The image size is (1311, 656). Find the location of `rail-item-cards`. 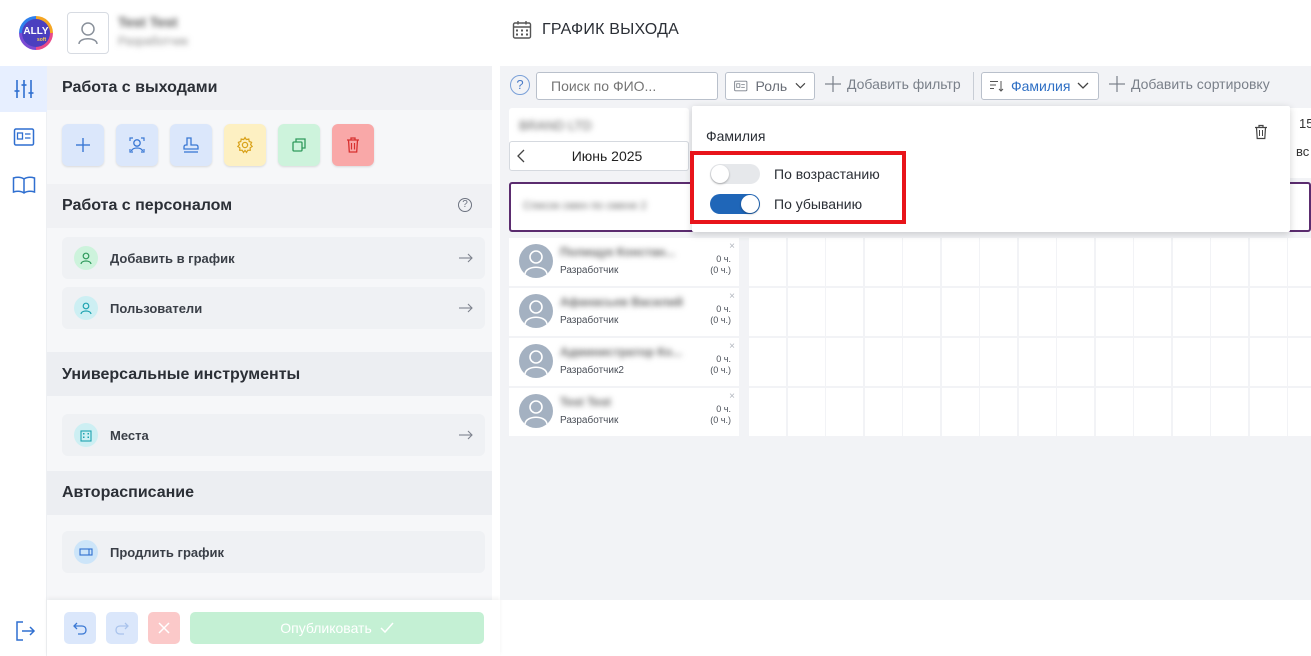

rail-item-cards is located at coordinates (23, 137).